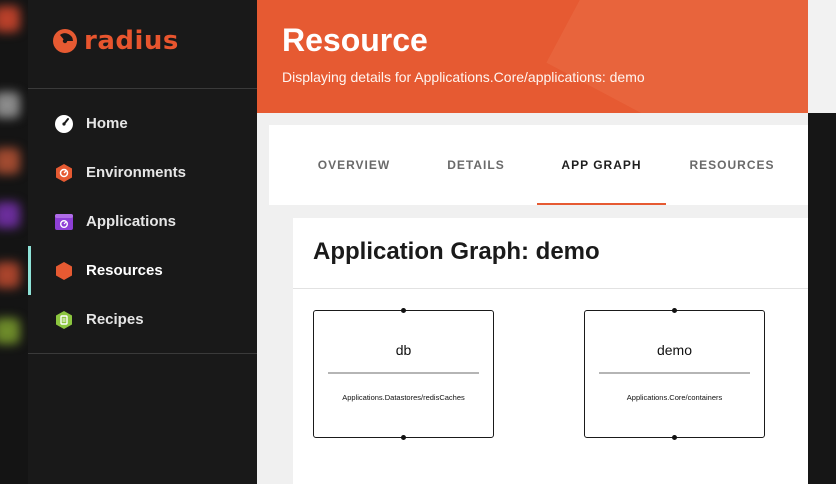 This screenshot has height=484, width=836. Describe the element at coordinates (822, 242) in the screenshot. I see `window-edge` at that location.